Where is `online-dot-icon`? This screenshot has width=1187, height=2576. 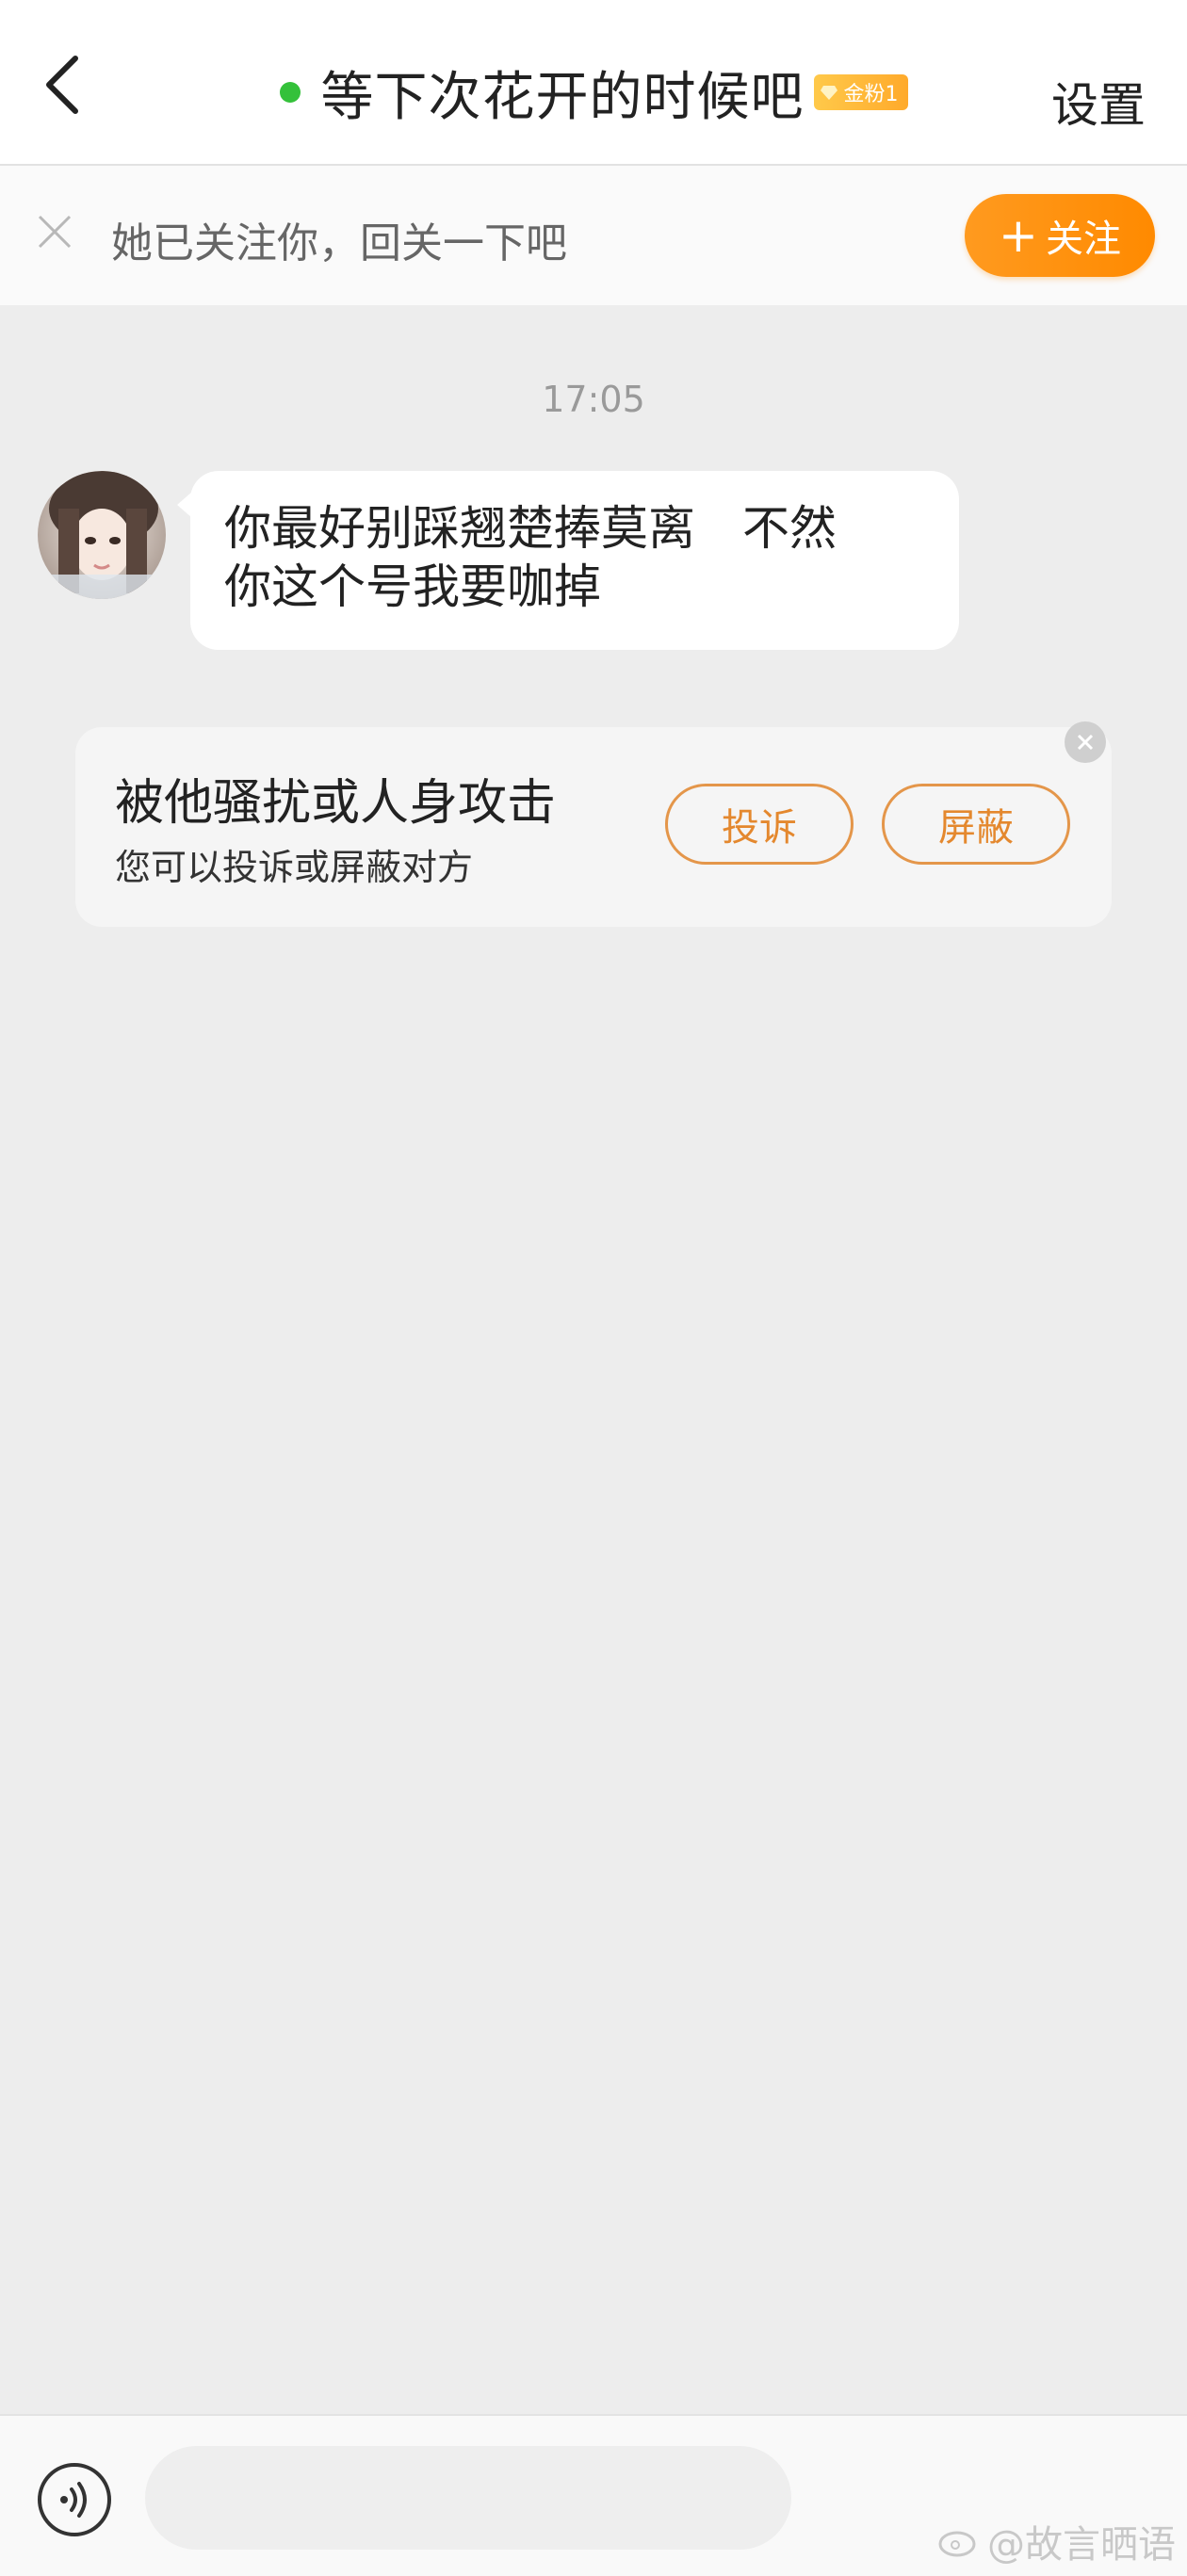
online-dot-icon is located at coordinates (290, 92).